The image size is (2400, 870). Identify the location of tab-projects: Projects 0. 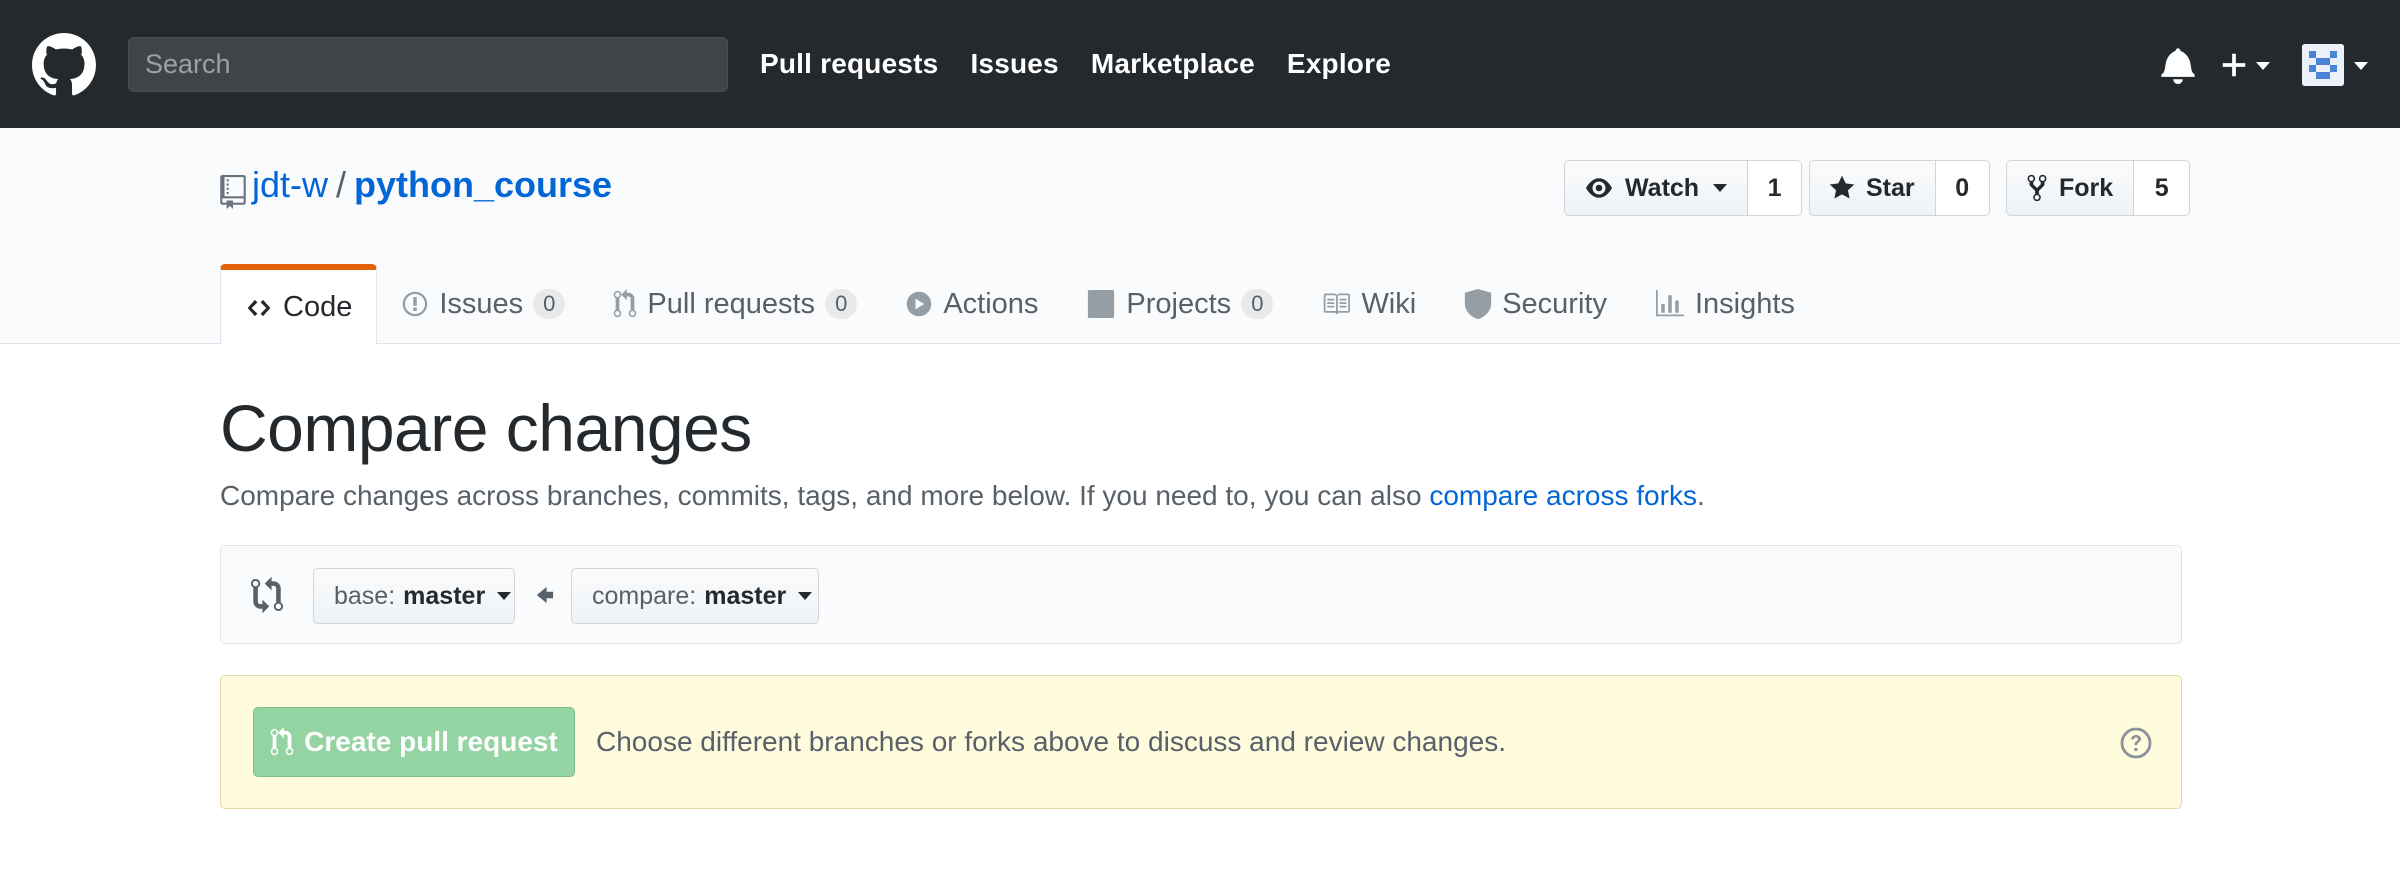
(1179, 304).